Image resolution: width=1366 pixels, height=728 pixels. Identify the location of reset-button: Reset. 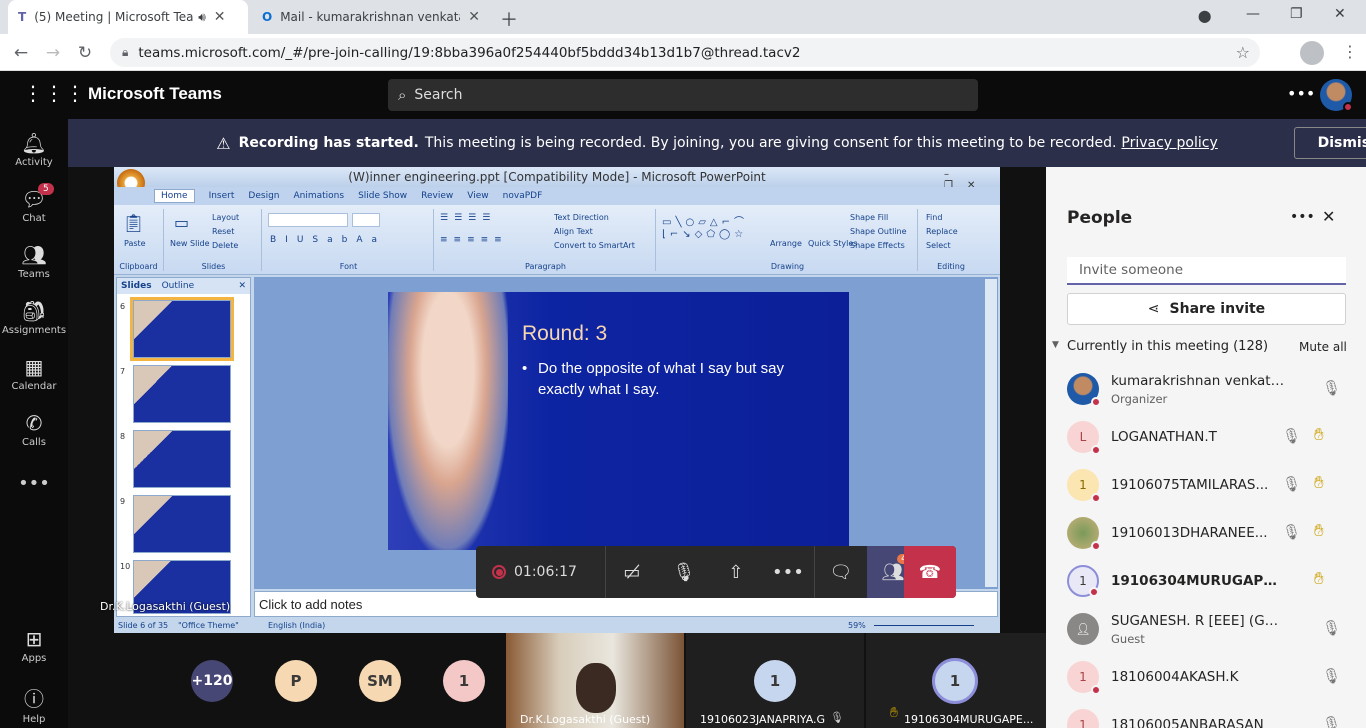
(223, 231).